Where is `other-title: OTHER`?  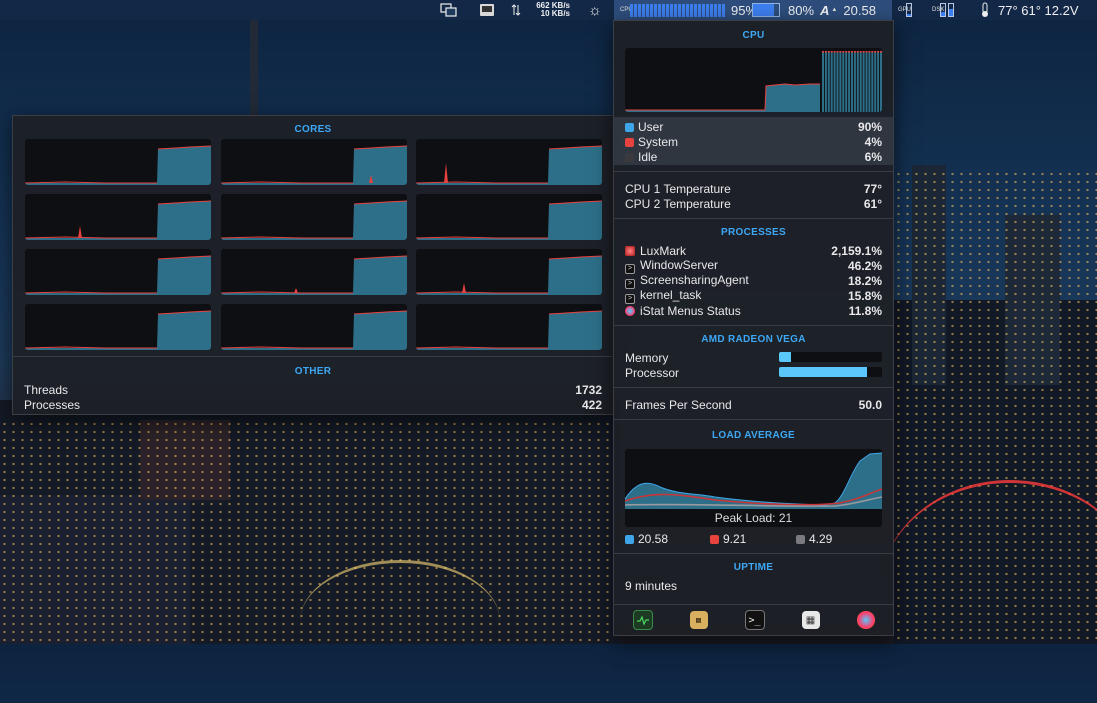
other-title: OTHER is located at coordinates (313, 371).